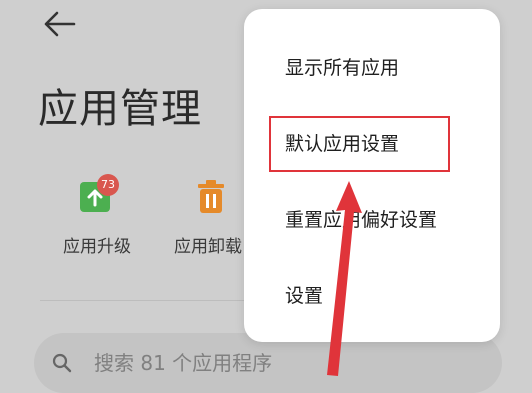  What do you see at coordinates (211, 197) in the screenshot?
I see `trash-icon` at bounding box center [211, 197].